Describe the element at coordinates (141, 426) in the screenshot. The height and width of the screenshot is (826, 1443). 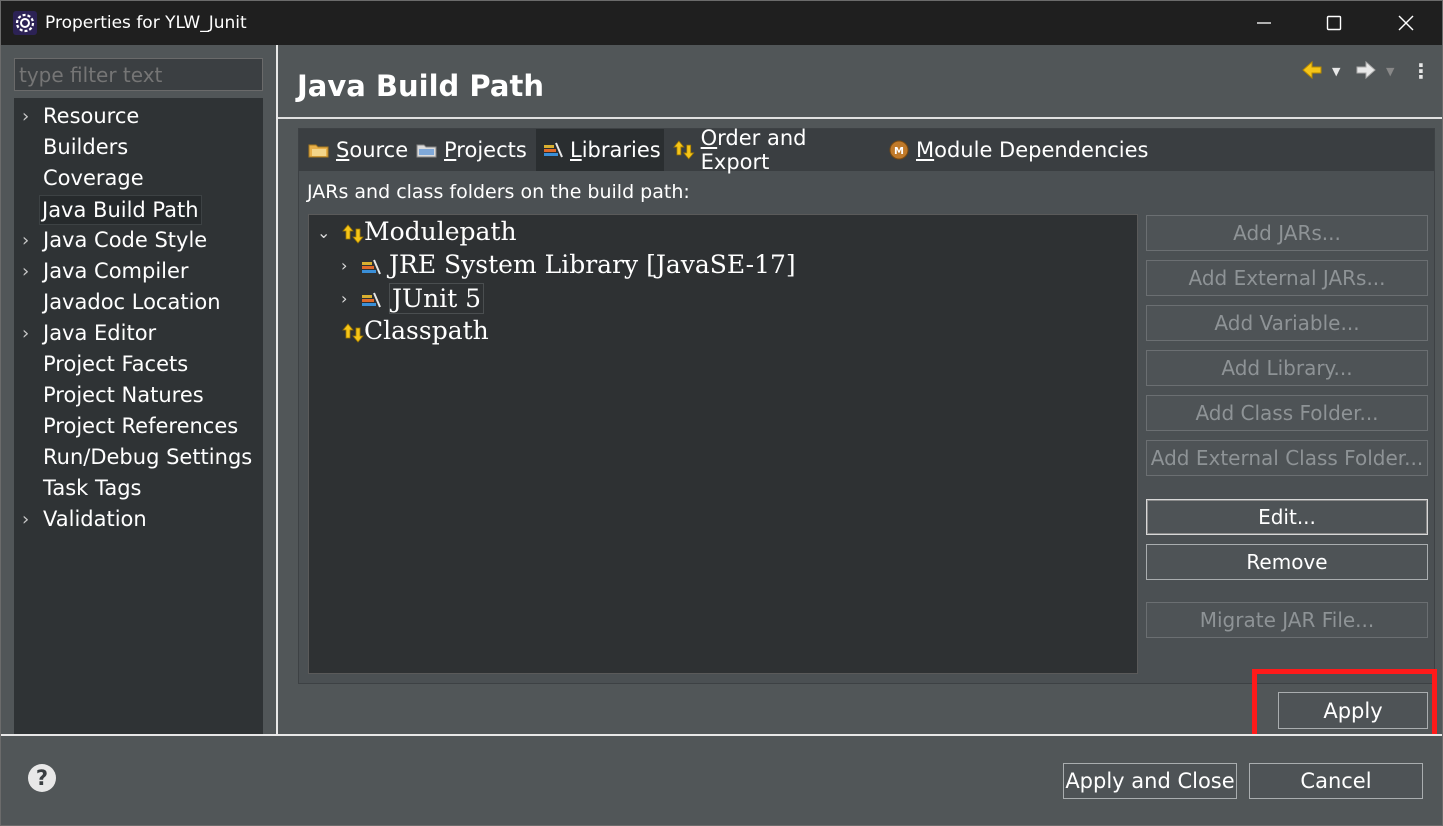
I see `sidebar-item-label: Project References` at that location.